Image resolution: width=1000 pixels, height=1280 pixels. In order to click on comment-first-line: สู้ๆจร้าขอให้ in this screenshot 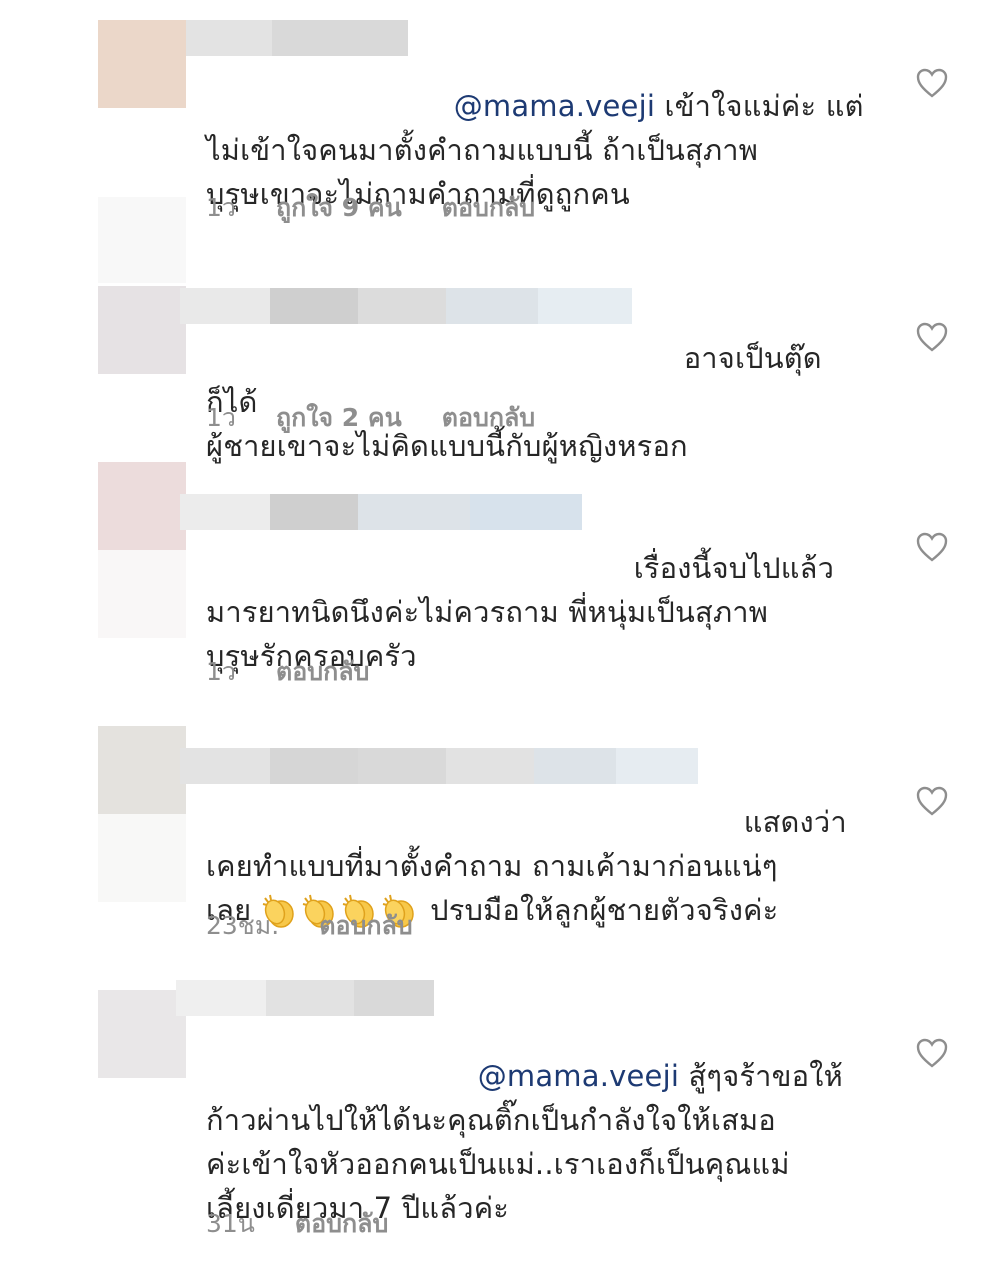, I will do `click(761, 1076)`.